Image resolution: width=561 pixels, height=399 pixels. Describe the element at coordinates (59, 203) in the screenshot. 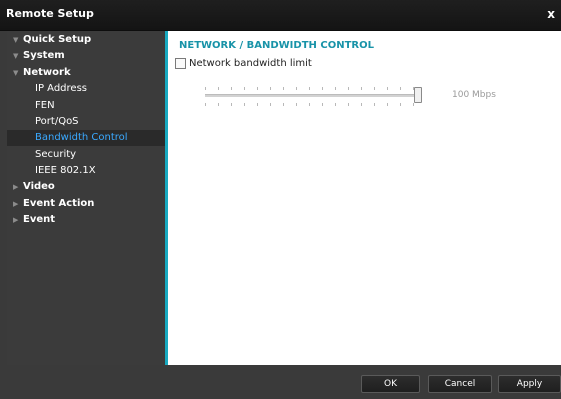

I see `sidebar-item-label: Event Action` at that location.